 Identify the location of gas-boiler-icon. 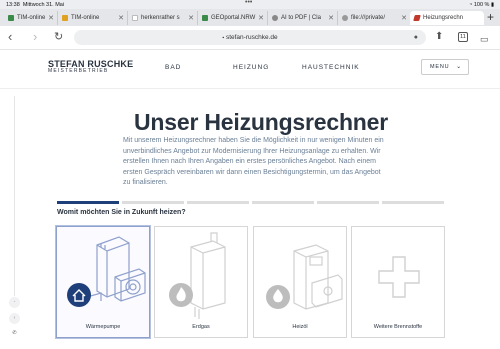
(197, 275).